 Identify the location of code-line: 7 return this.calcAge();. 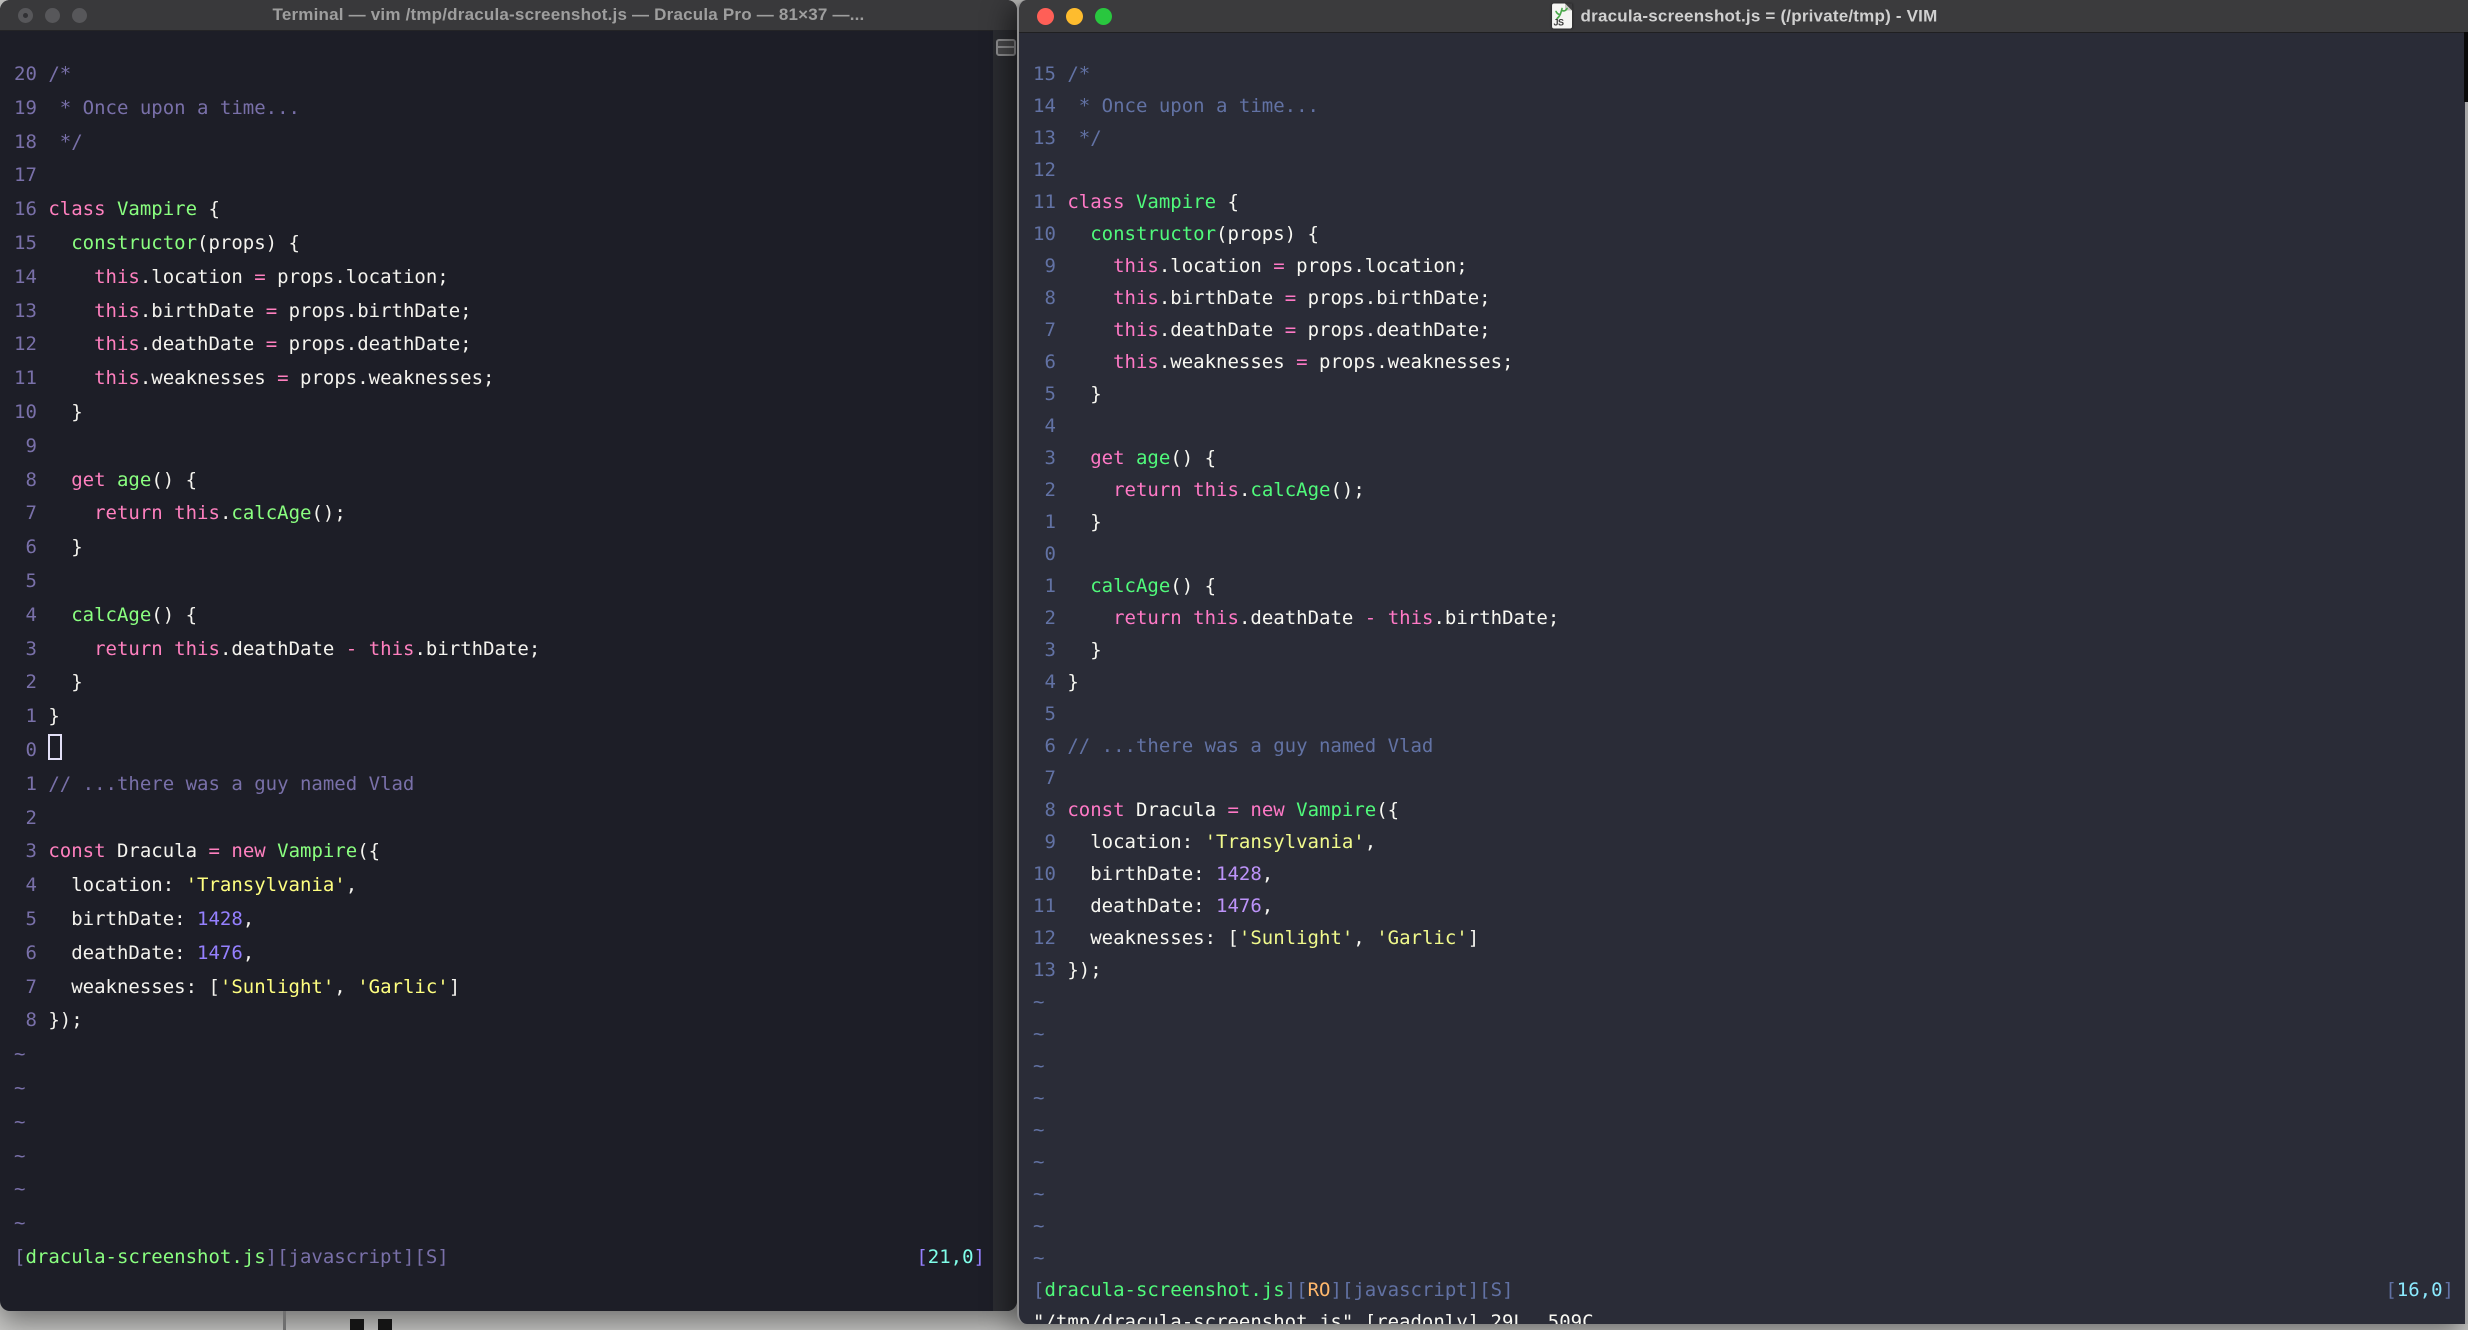
(503, 514).